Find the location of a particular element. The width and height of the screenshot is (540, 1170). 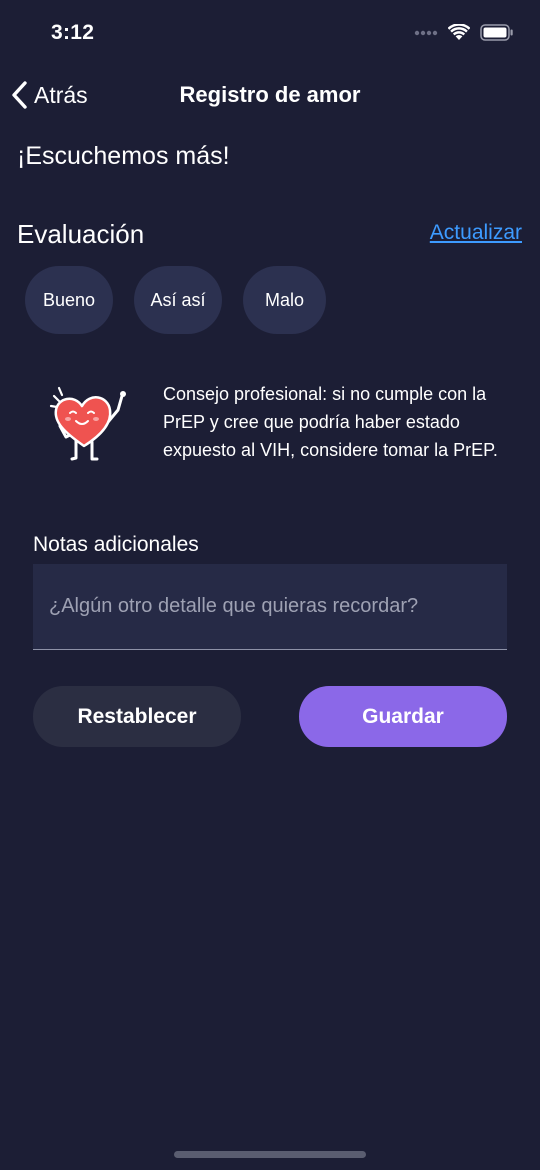

section-heading: ¡Escuchemos más! is located at coordinates (123, 156).